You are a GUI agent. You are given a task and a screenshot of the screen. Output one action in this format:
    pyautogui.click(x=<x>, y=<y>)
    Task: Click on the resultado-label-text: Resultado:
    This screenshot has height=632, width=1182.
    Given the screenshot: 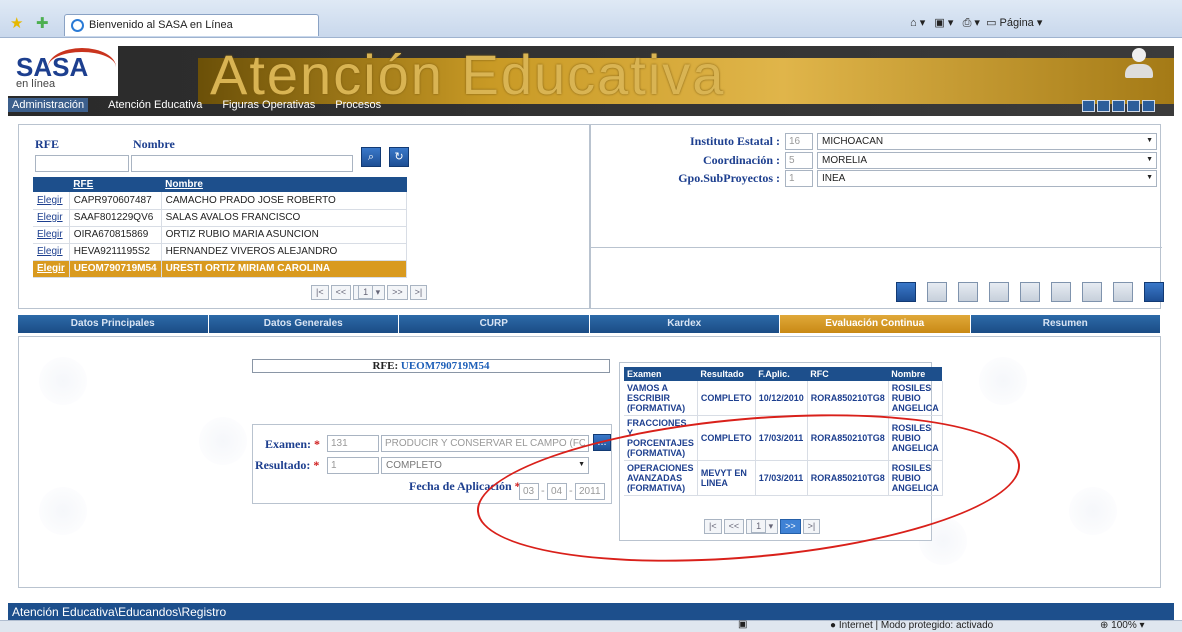 What is the action you would take?
    pyautogui.click(x=283, y=465)
    